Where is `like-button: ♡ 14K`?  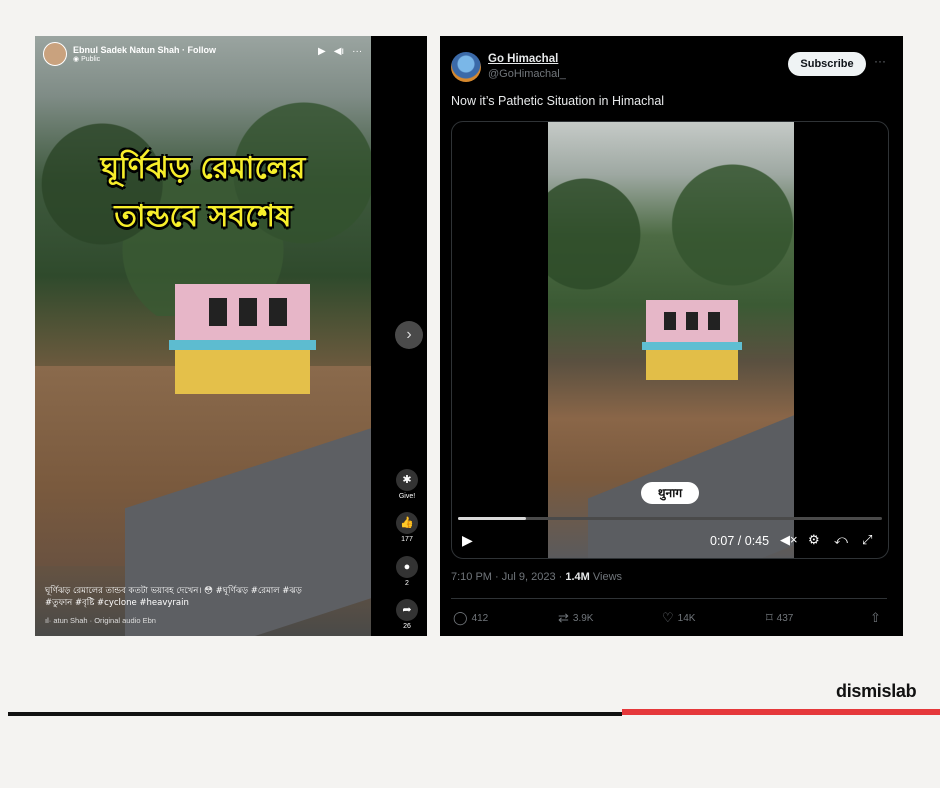
like-button: ♡ 14K is located at coordinates (678, 618).